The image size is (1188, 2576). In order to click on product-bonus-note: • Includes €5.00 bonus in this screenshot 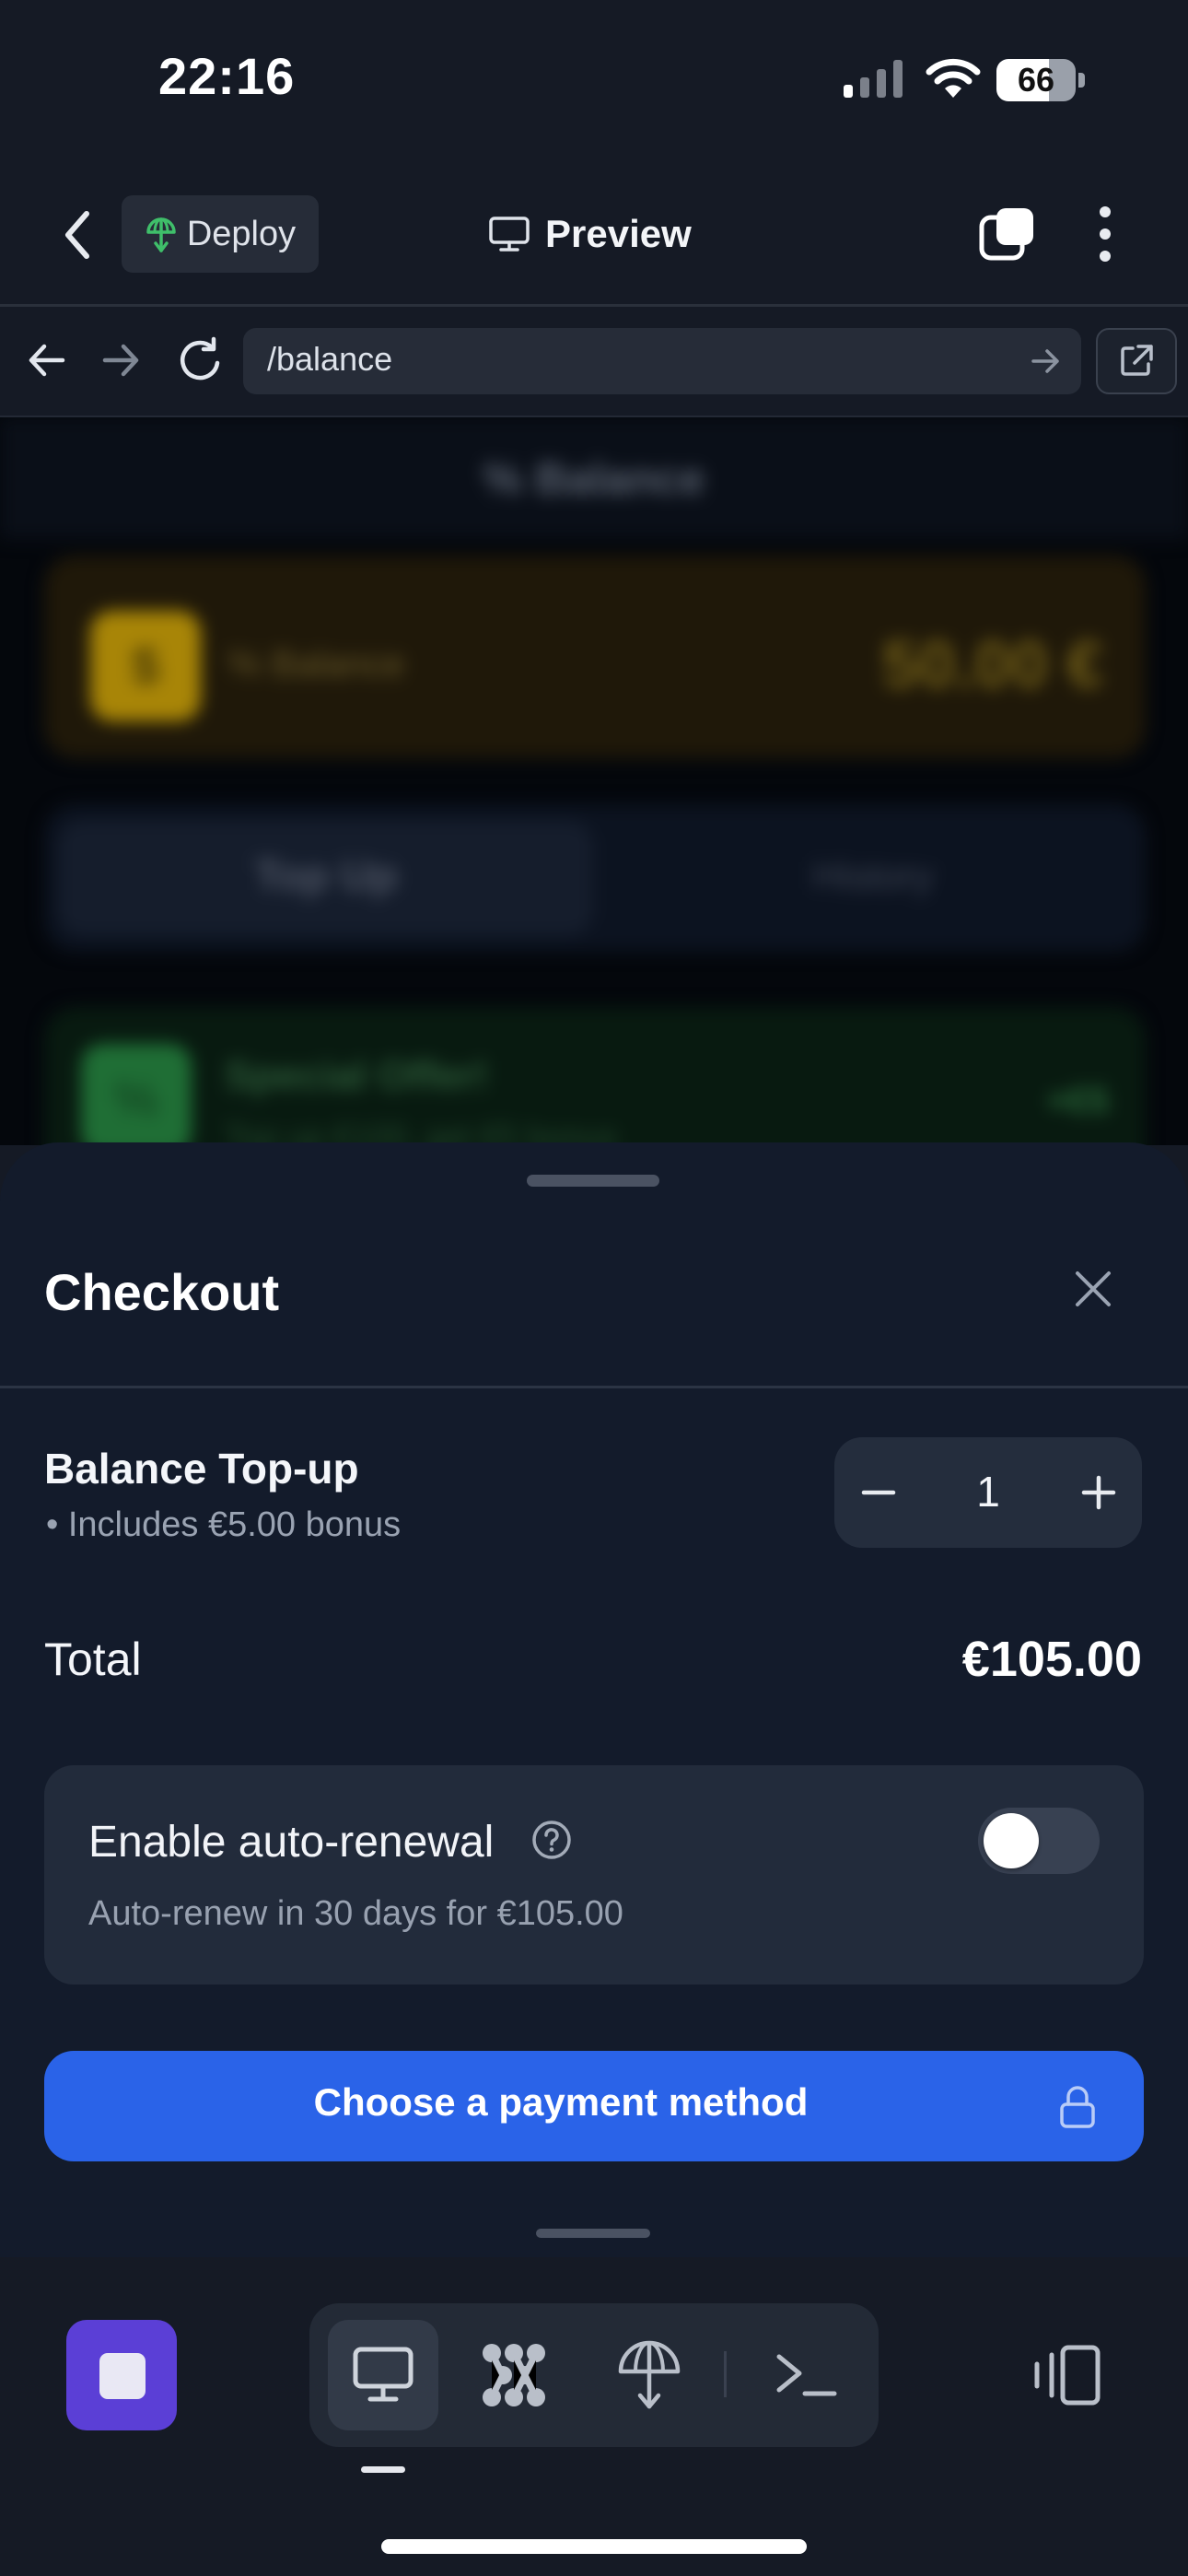, I will do `click(224, 1524)`.